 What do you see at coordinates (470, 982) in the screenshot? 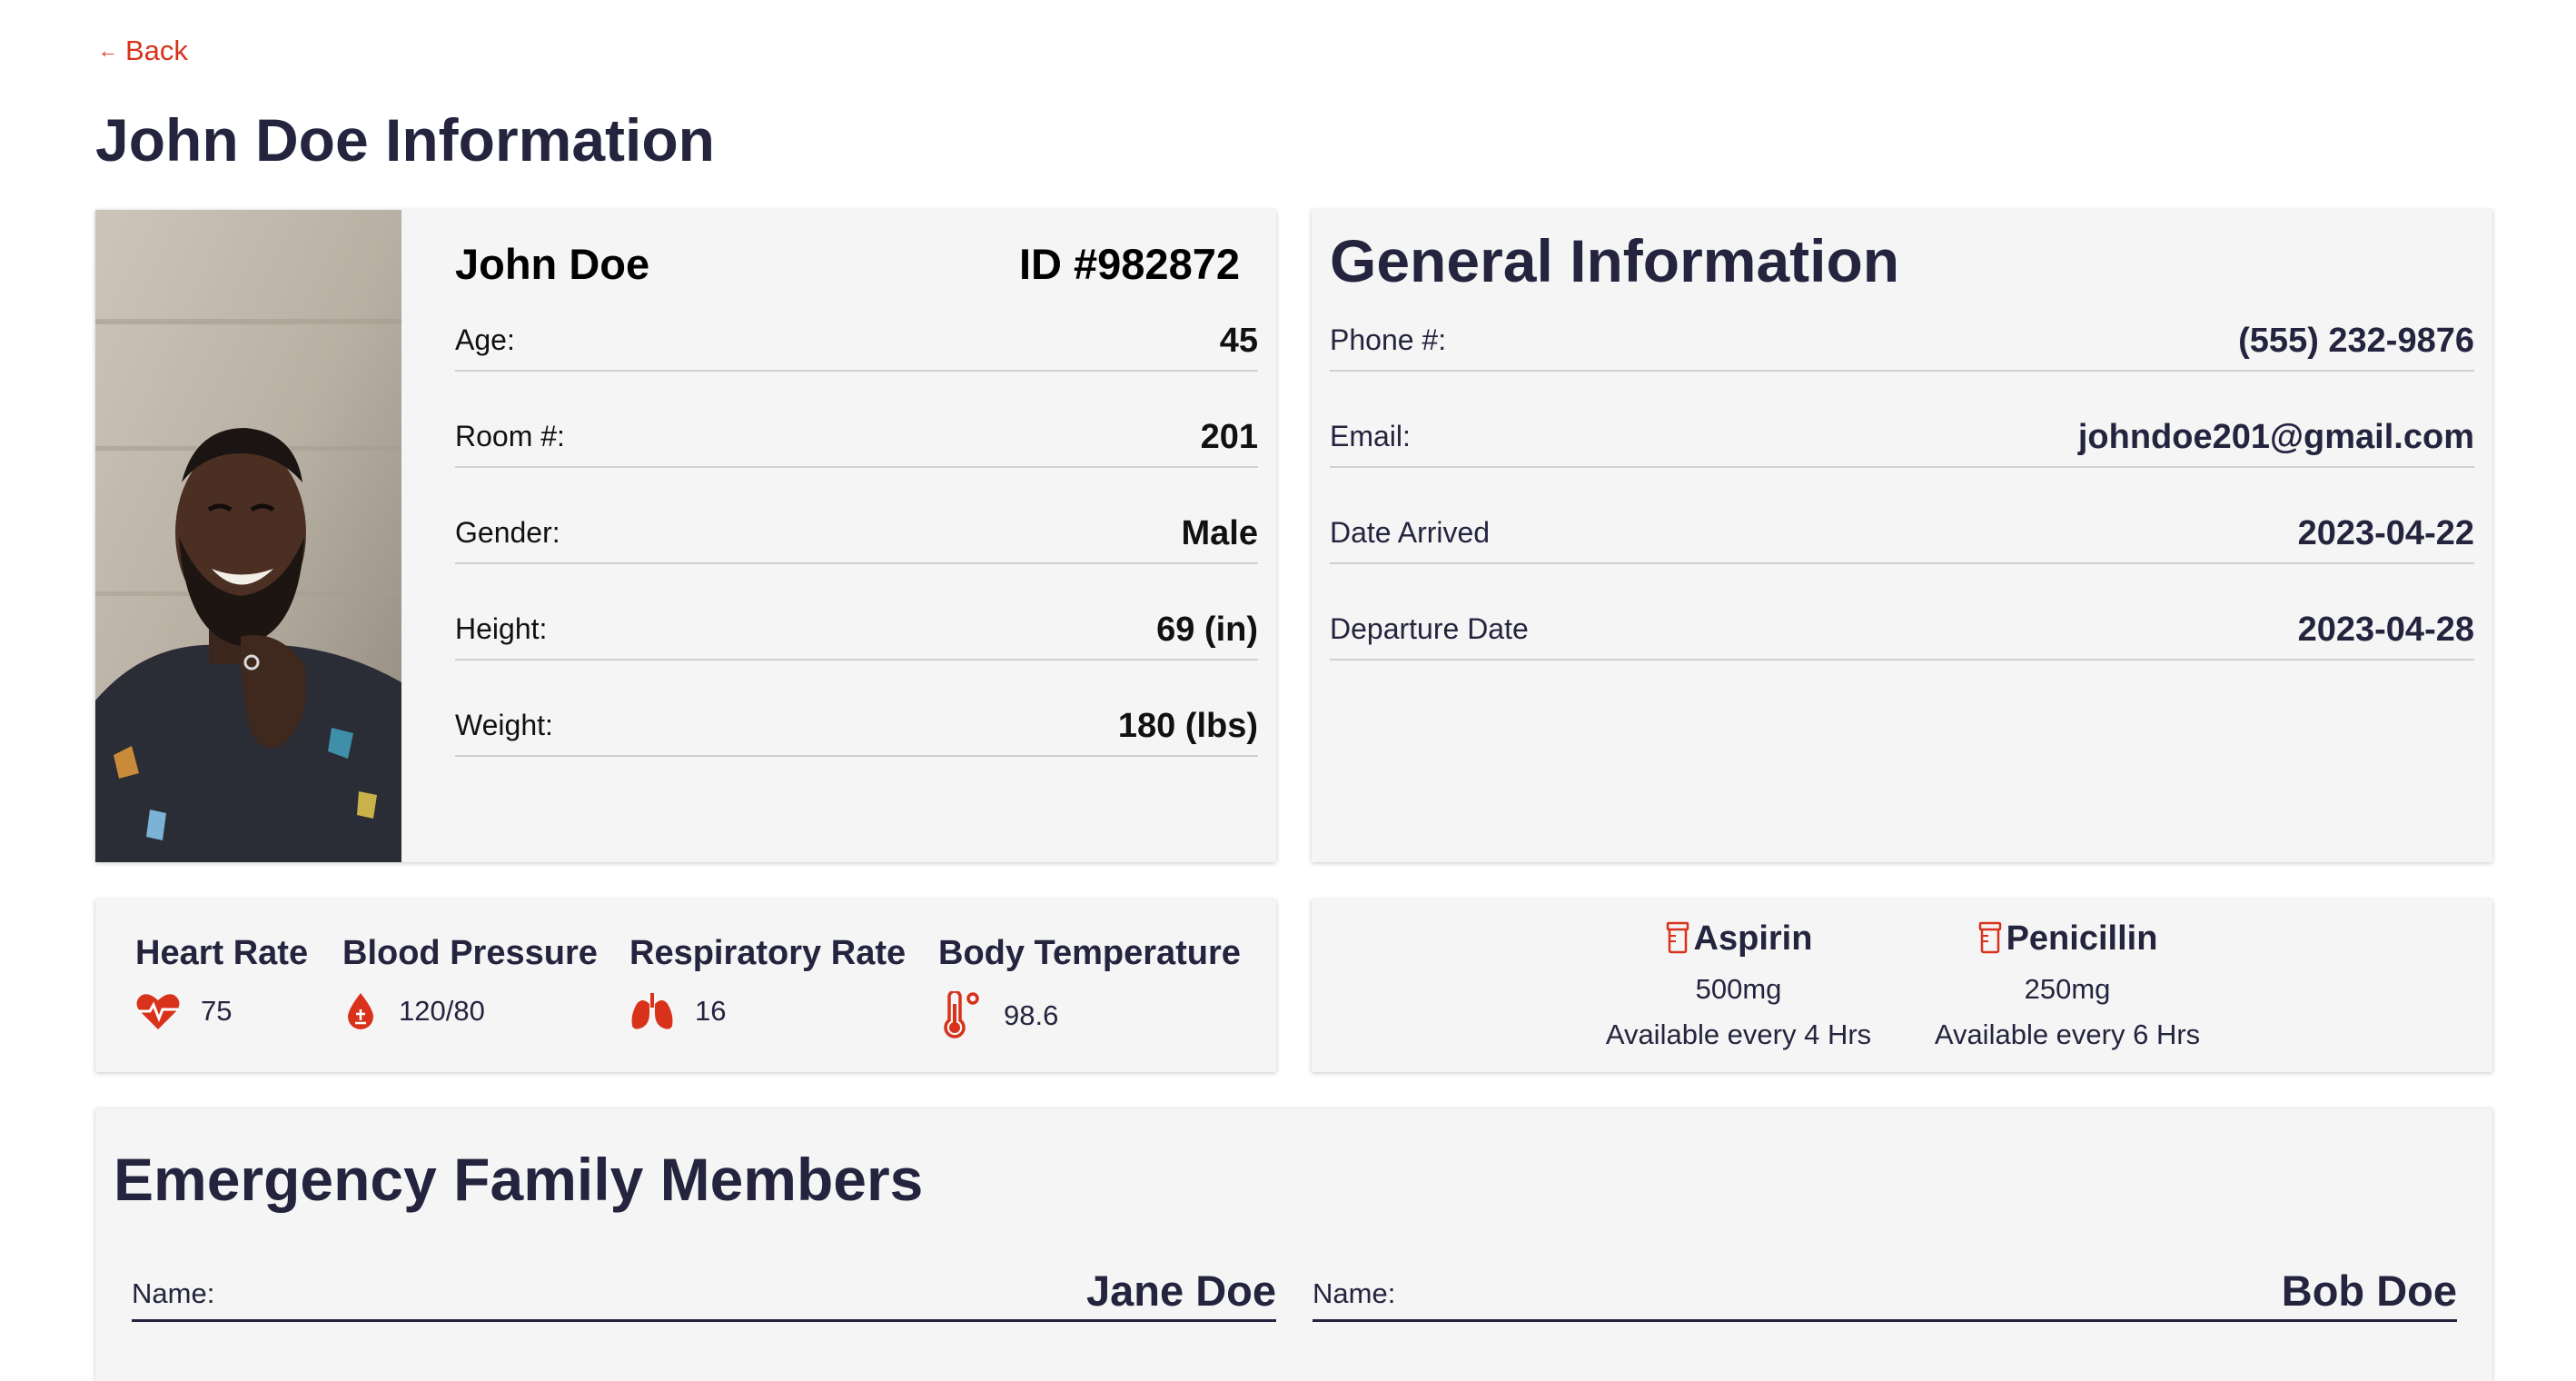
I see `vital-blood-pressure: Blood Pressure 120/80` at bounding box center [470, 982].